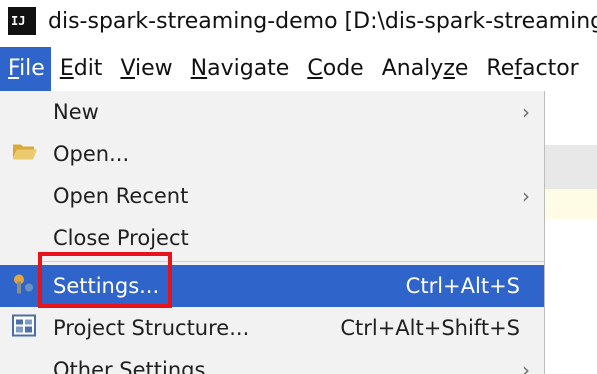 The width and height of the screenshot is (597, 374). What do you see at coordinates (154, 68) in the screenshot?
I see `menu-view-rest: iew` at bounding box center [154, 68].